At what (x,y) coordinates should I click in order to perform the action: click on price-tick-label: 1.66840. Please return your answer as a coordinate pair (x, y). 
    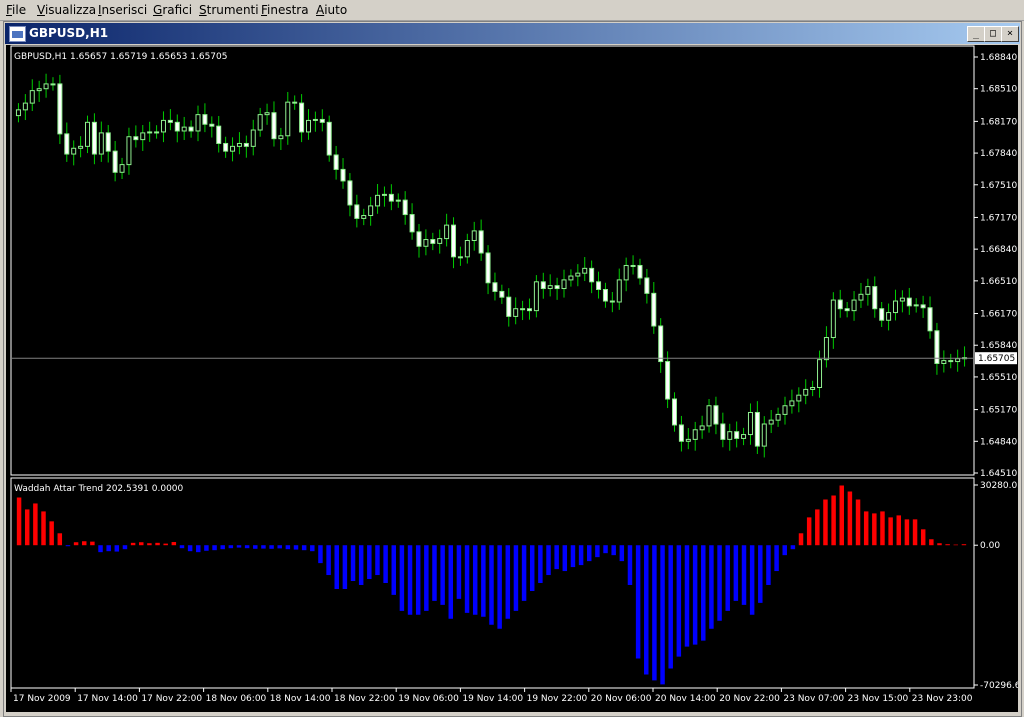
    Looking at the image, I should click on (998, 250).